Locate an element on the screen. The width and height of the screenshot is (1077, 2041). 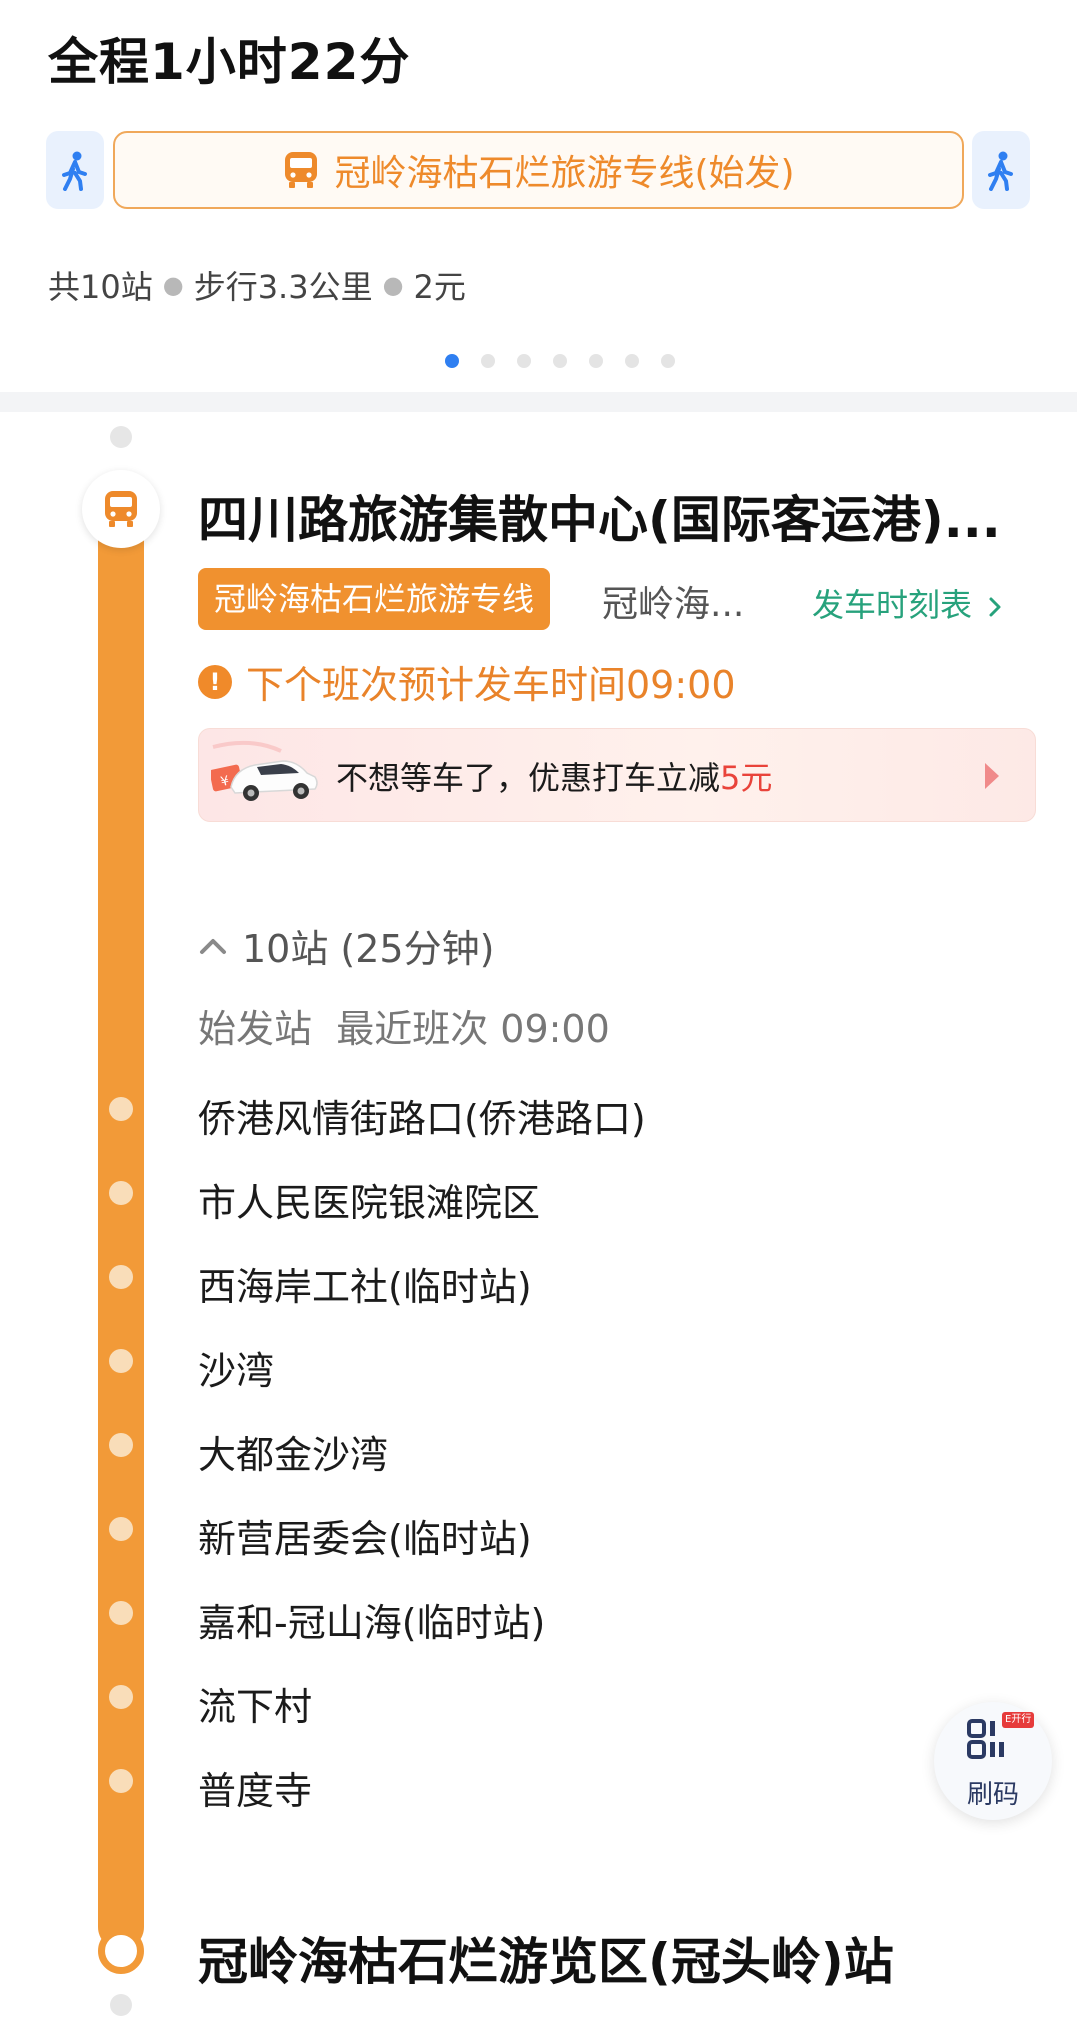
stop-name: 流下村 is located at coordinates (255, 1703).